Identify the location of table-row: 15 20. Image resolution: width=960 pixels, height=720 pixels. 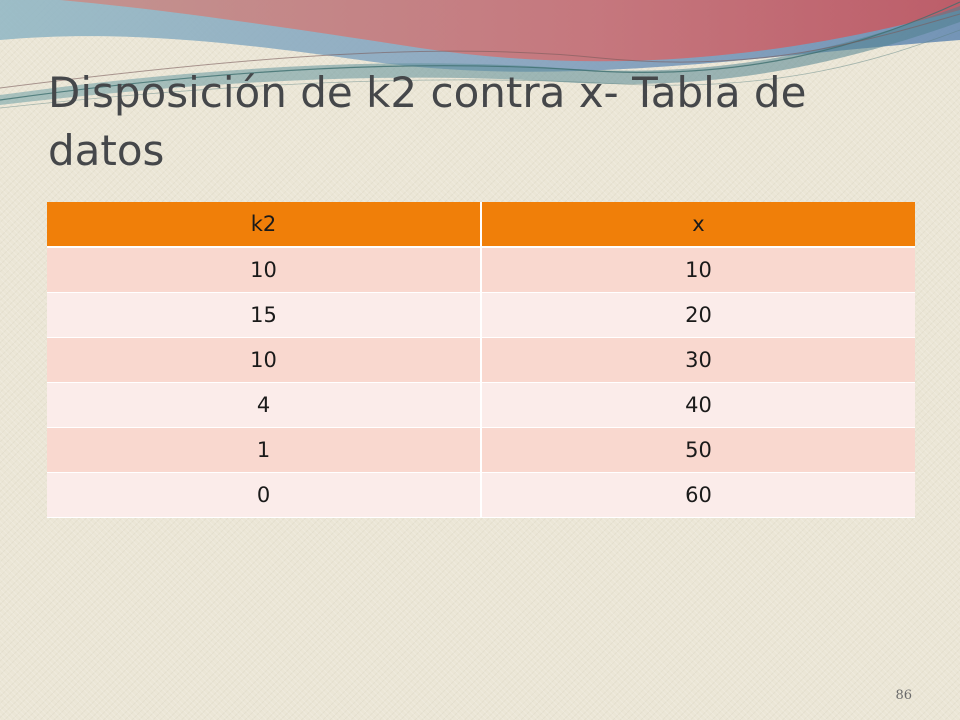
(481, 315).